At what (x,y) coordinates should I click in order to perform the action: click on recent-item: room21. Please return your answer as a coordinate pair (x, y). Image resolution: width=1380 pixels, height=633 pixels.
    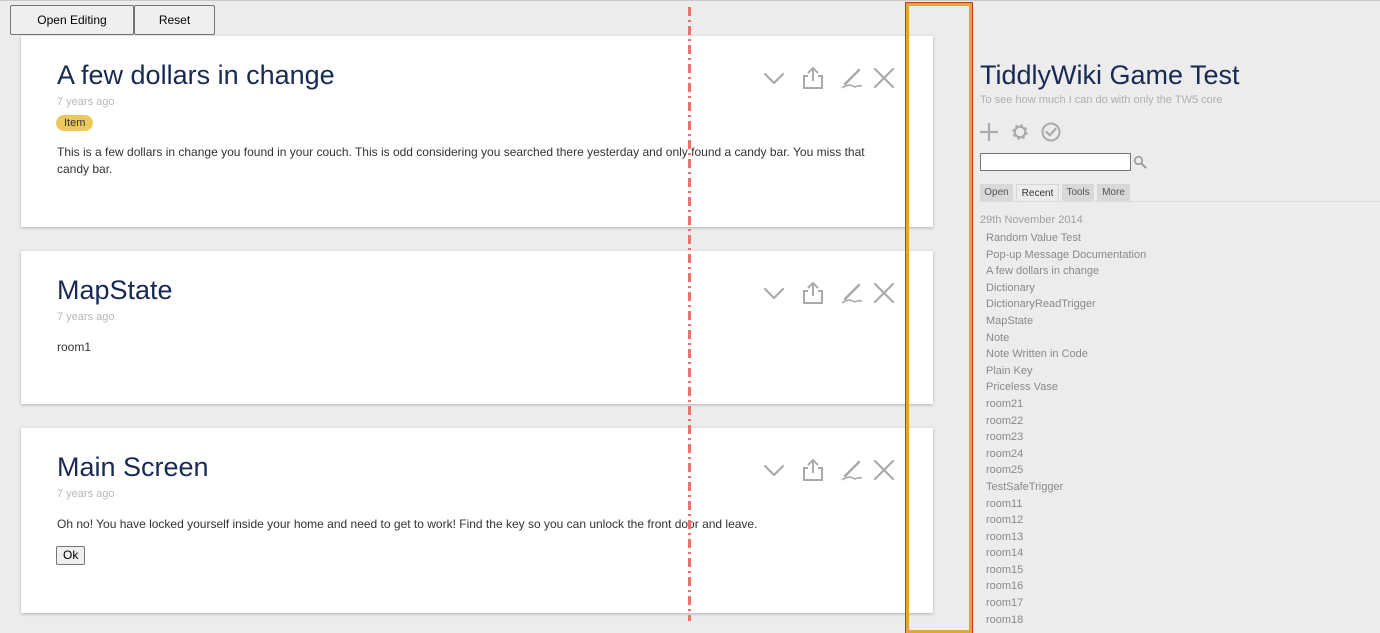
    Looking at the image, I should click on (1066, 404).